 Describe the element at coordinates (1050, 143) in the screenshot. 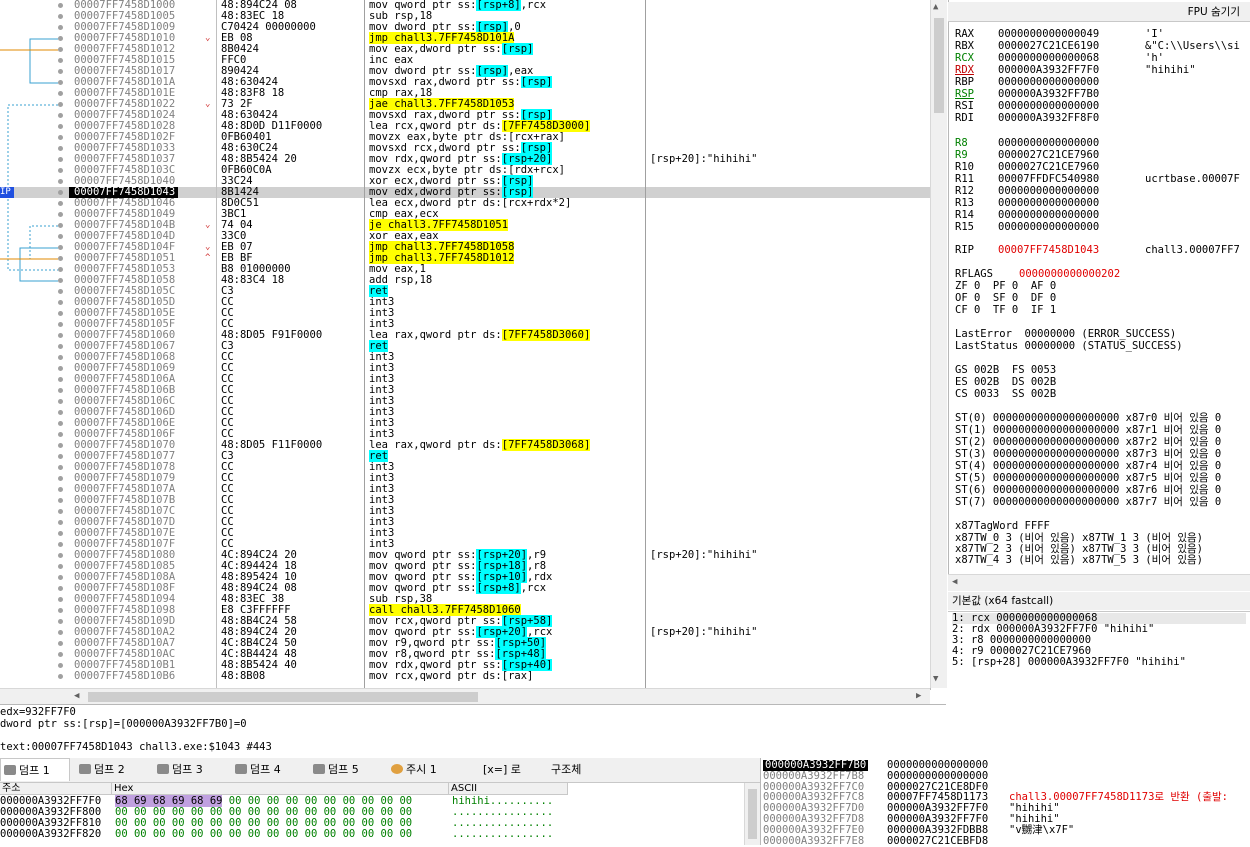

I see `register-row: R8 0000000000000000` at that location.